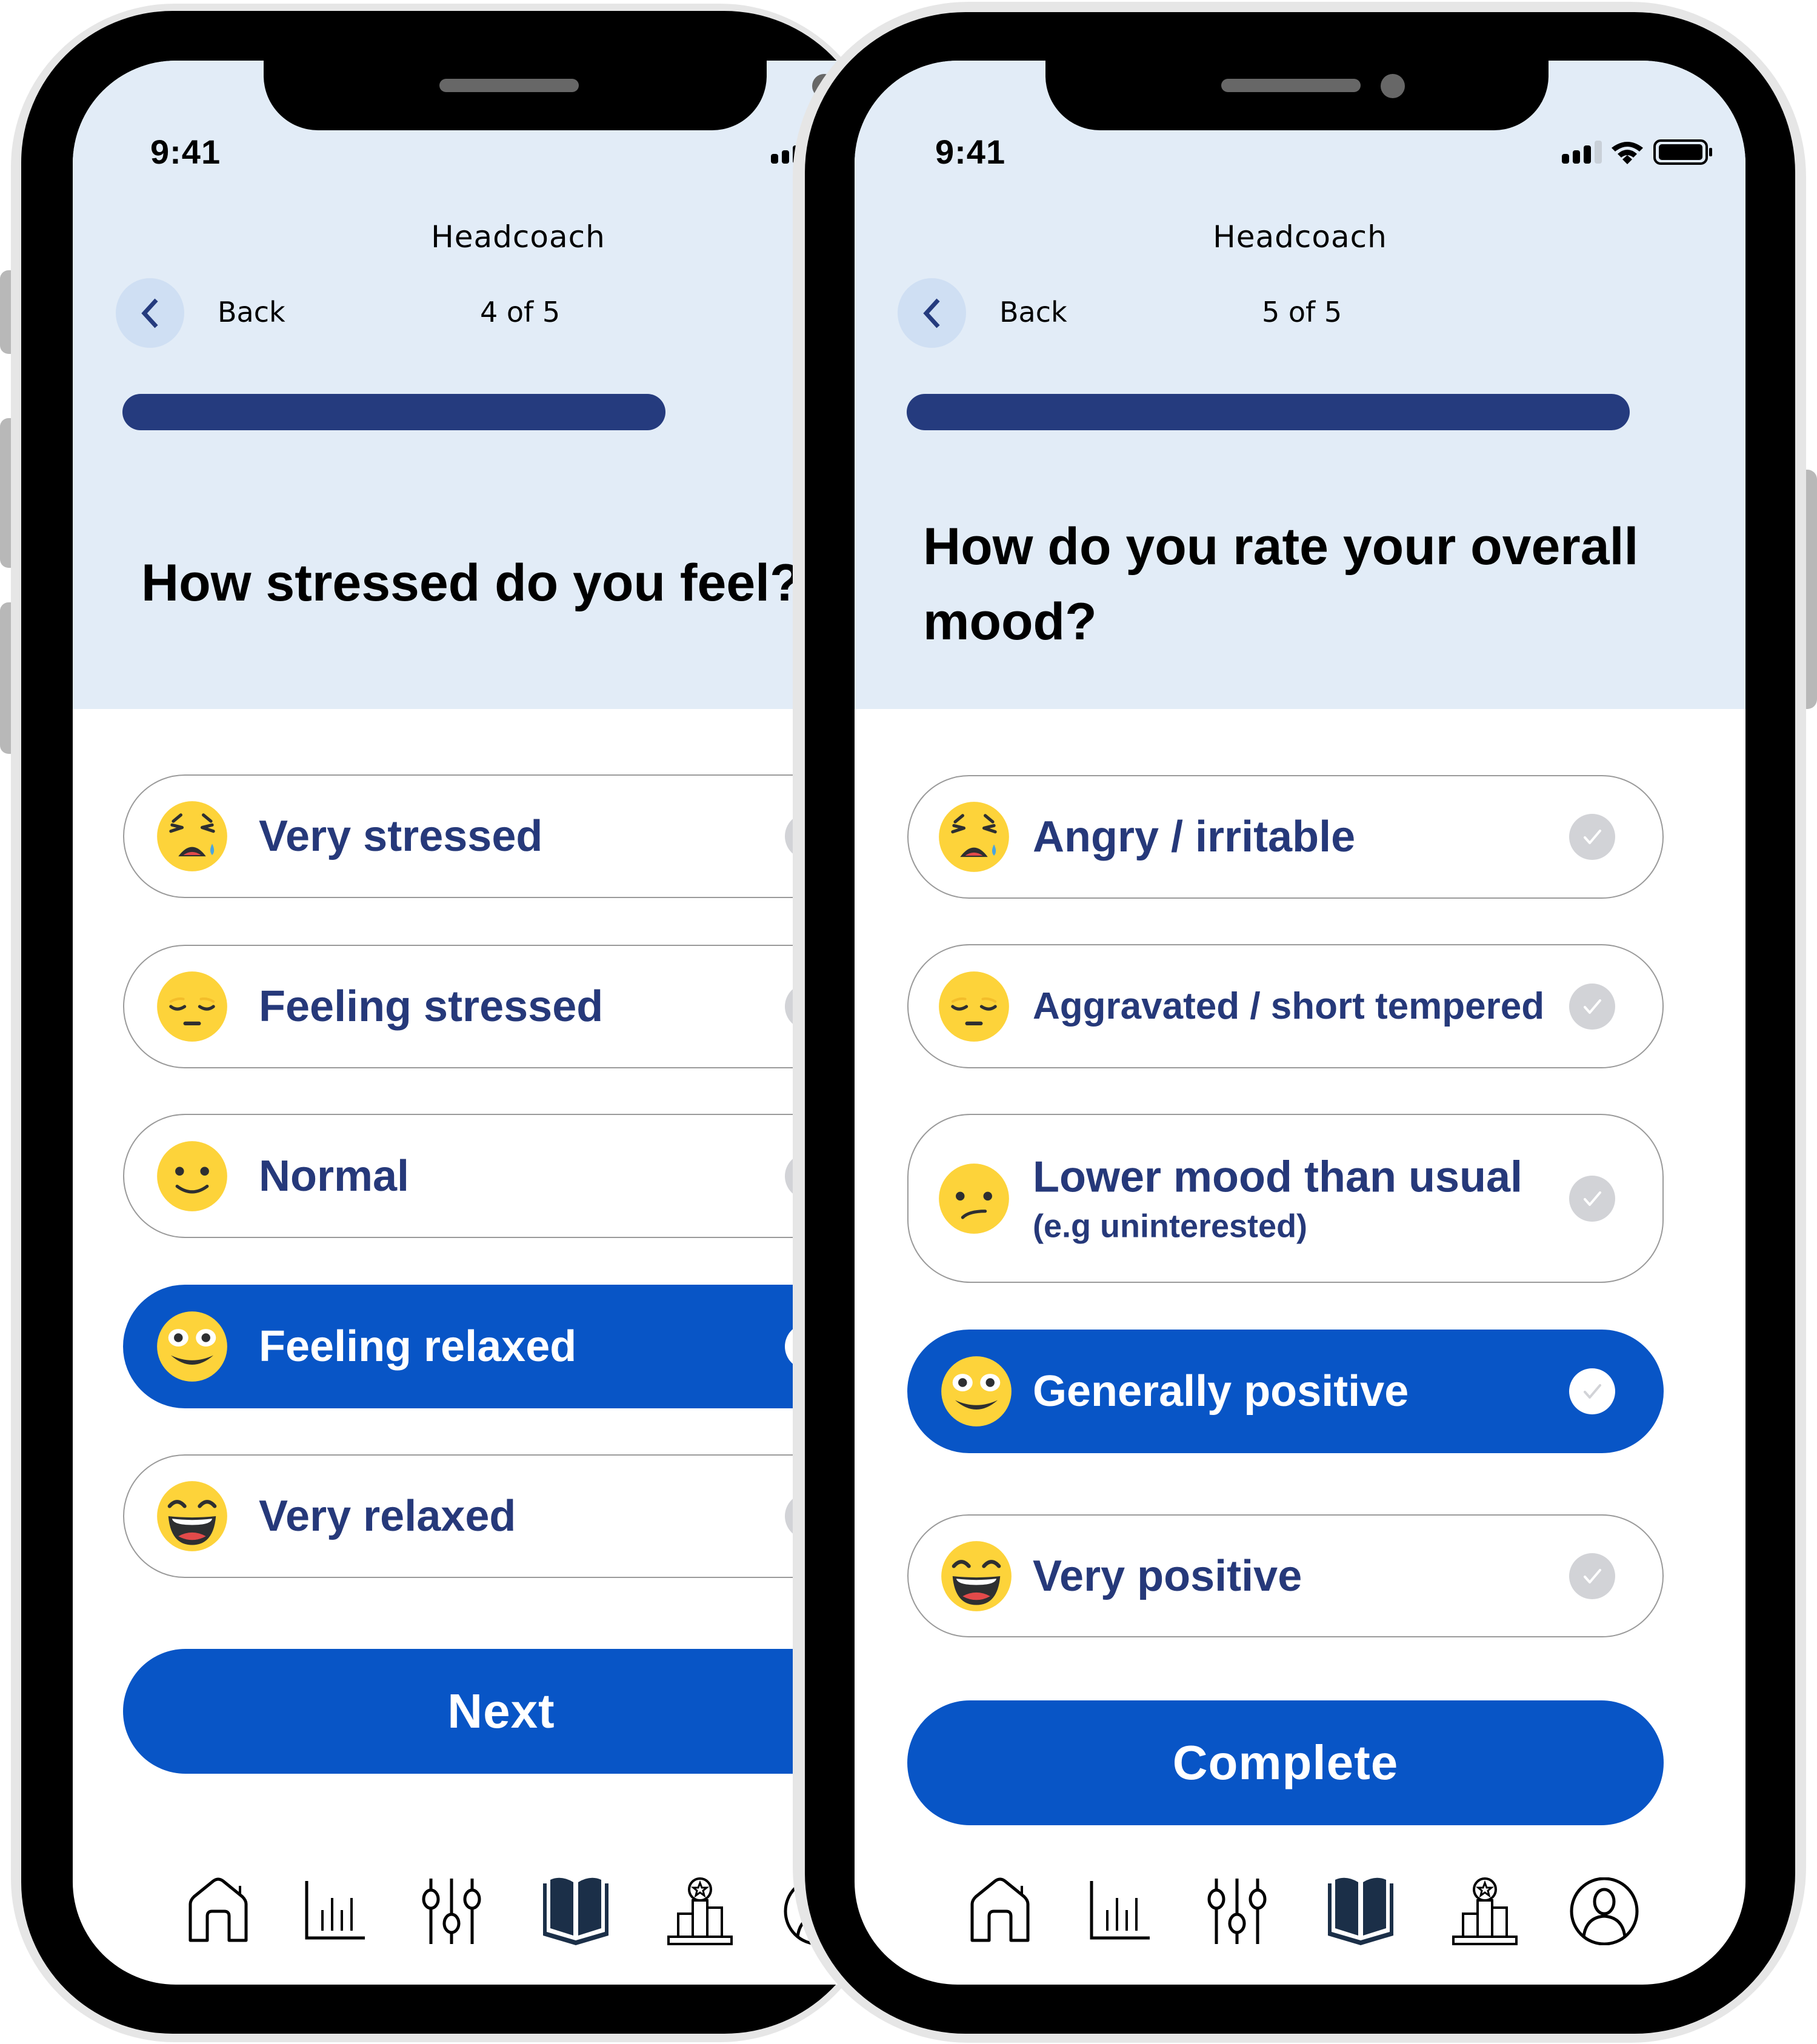 The width and height of the screenshot is (1817, 2044). Describe the element at coordinates (1393, 86) in the screenshot. I see `camera` at that location.